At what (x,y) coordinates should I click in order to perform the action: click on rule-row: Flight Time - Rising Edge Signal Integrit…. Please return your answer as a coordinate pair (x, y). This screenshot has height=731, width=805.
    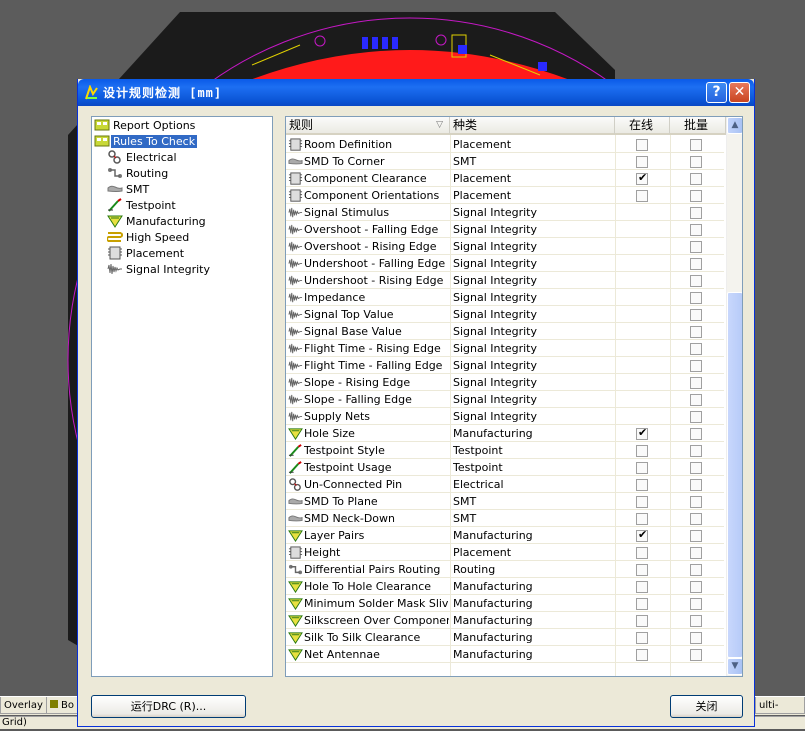
    Looking at the image, I should click on (505, 348).